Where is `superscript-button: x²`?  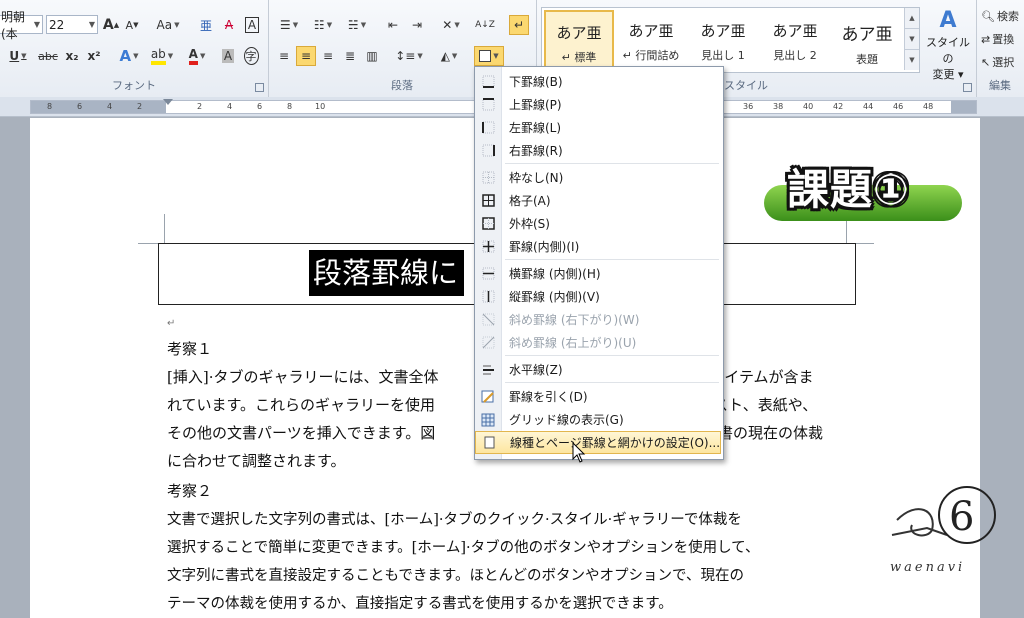
superscript-button: x² is located at coordinates (94, 56).